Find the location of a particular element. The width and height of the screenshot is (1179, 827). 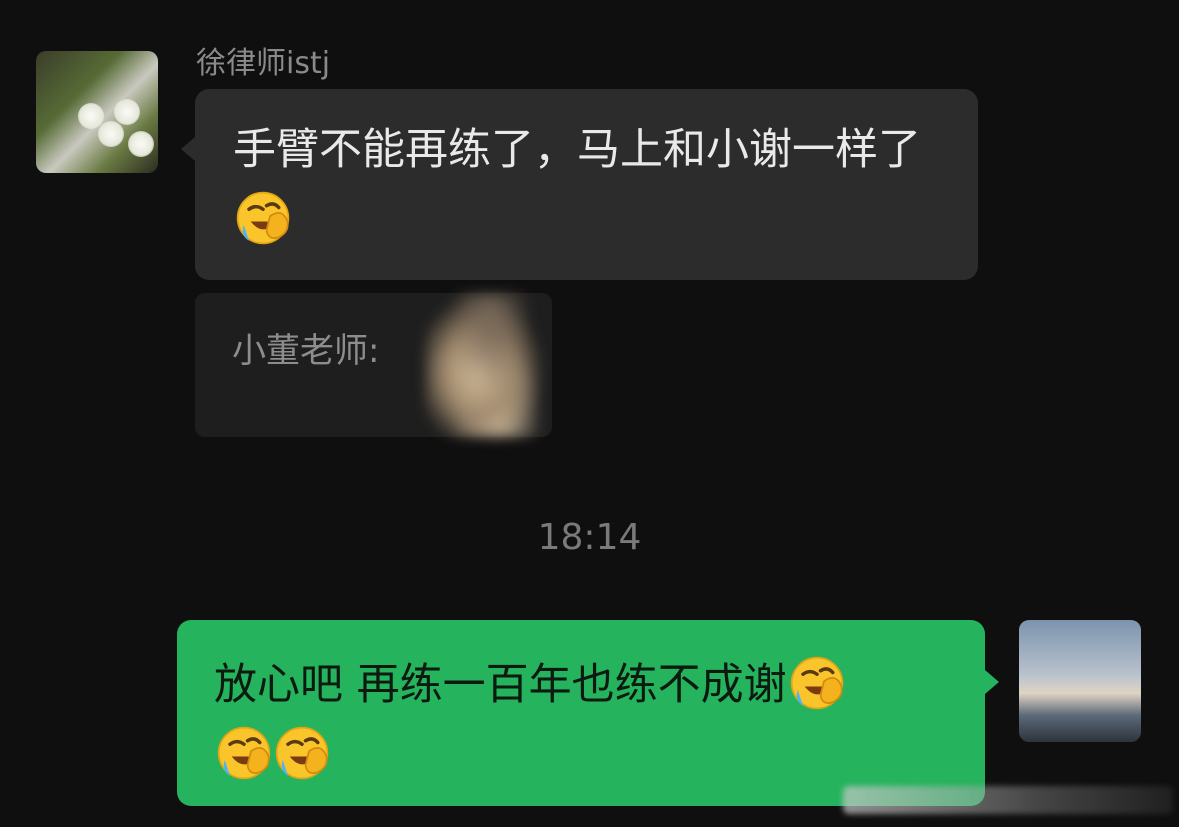

sender-avatar is located at coordinates (97, 112).